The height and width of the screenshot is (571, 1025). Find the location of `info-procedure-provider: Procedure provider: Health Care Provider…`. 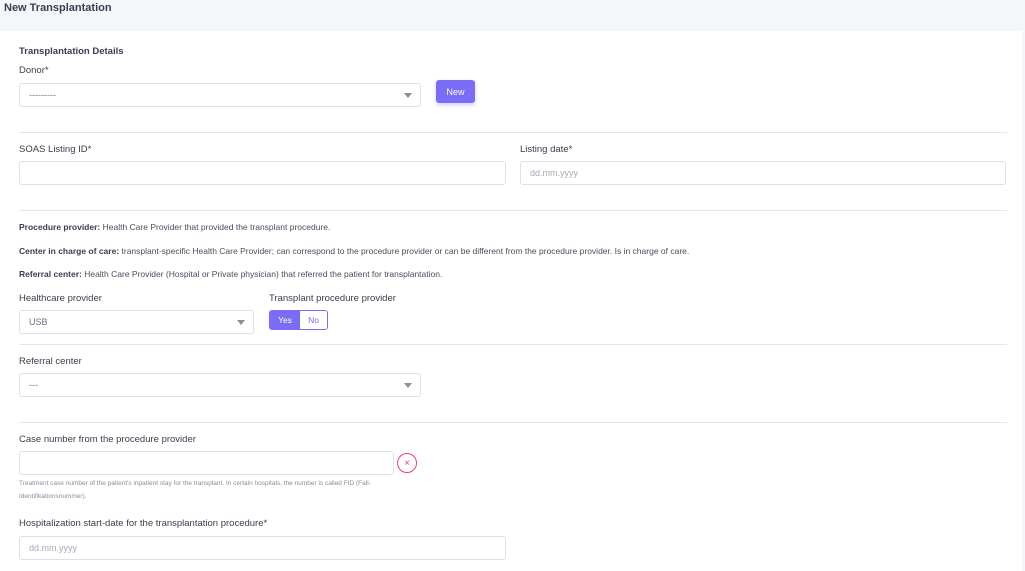

info-procedure-provider: Procedure provider: Health Care Provider… is located at coordinates (174, 227).